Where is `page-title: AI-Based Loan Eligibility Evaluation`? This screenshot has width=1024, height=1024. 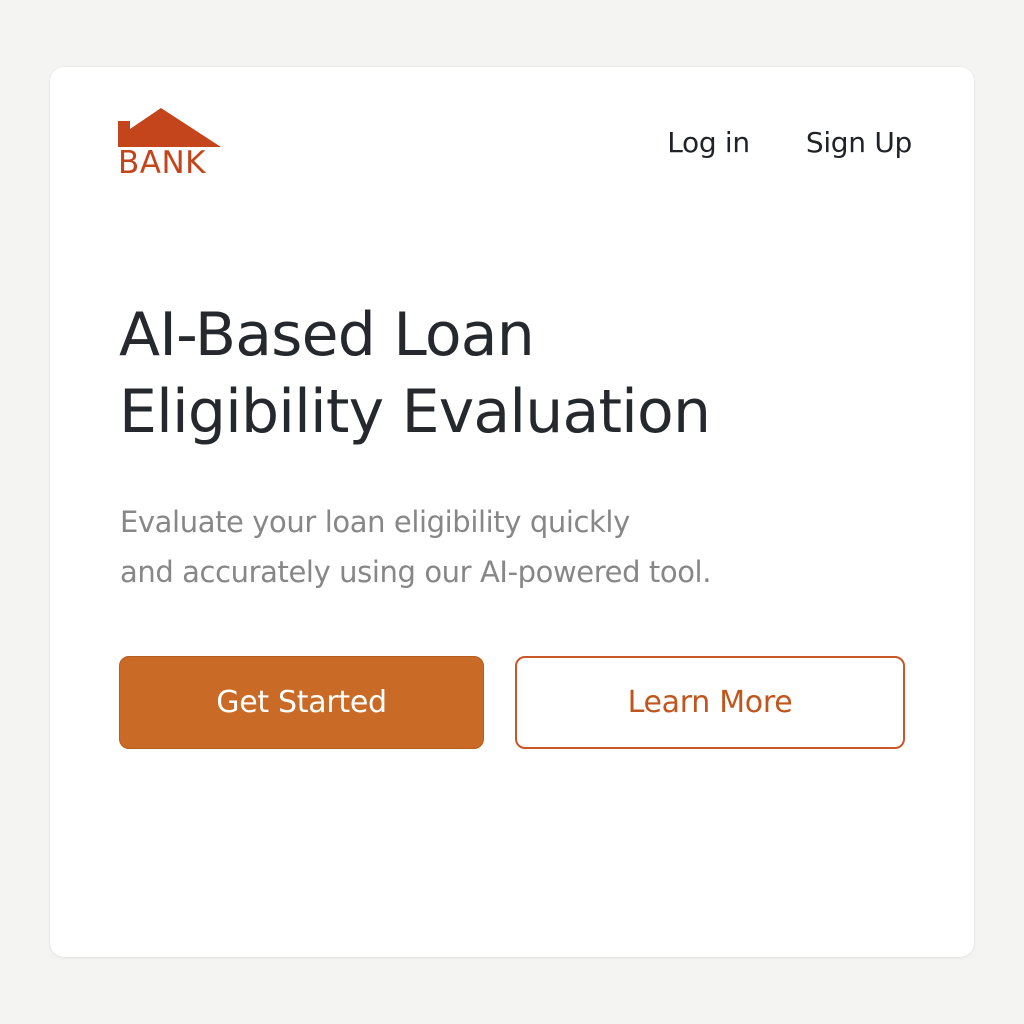 page-title: AI-Based Loan Eligibility Evaluation is located at coordinates (499, 374).